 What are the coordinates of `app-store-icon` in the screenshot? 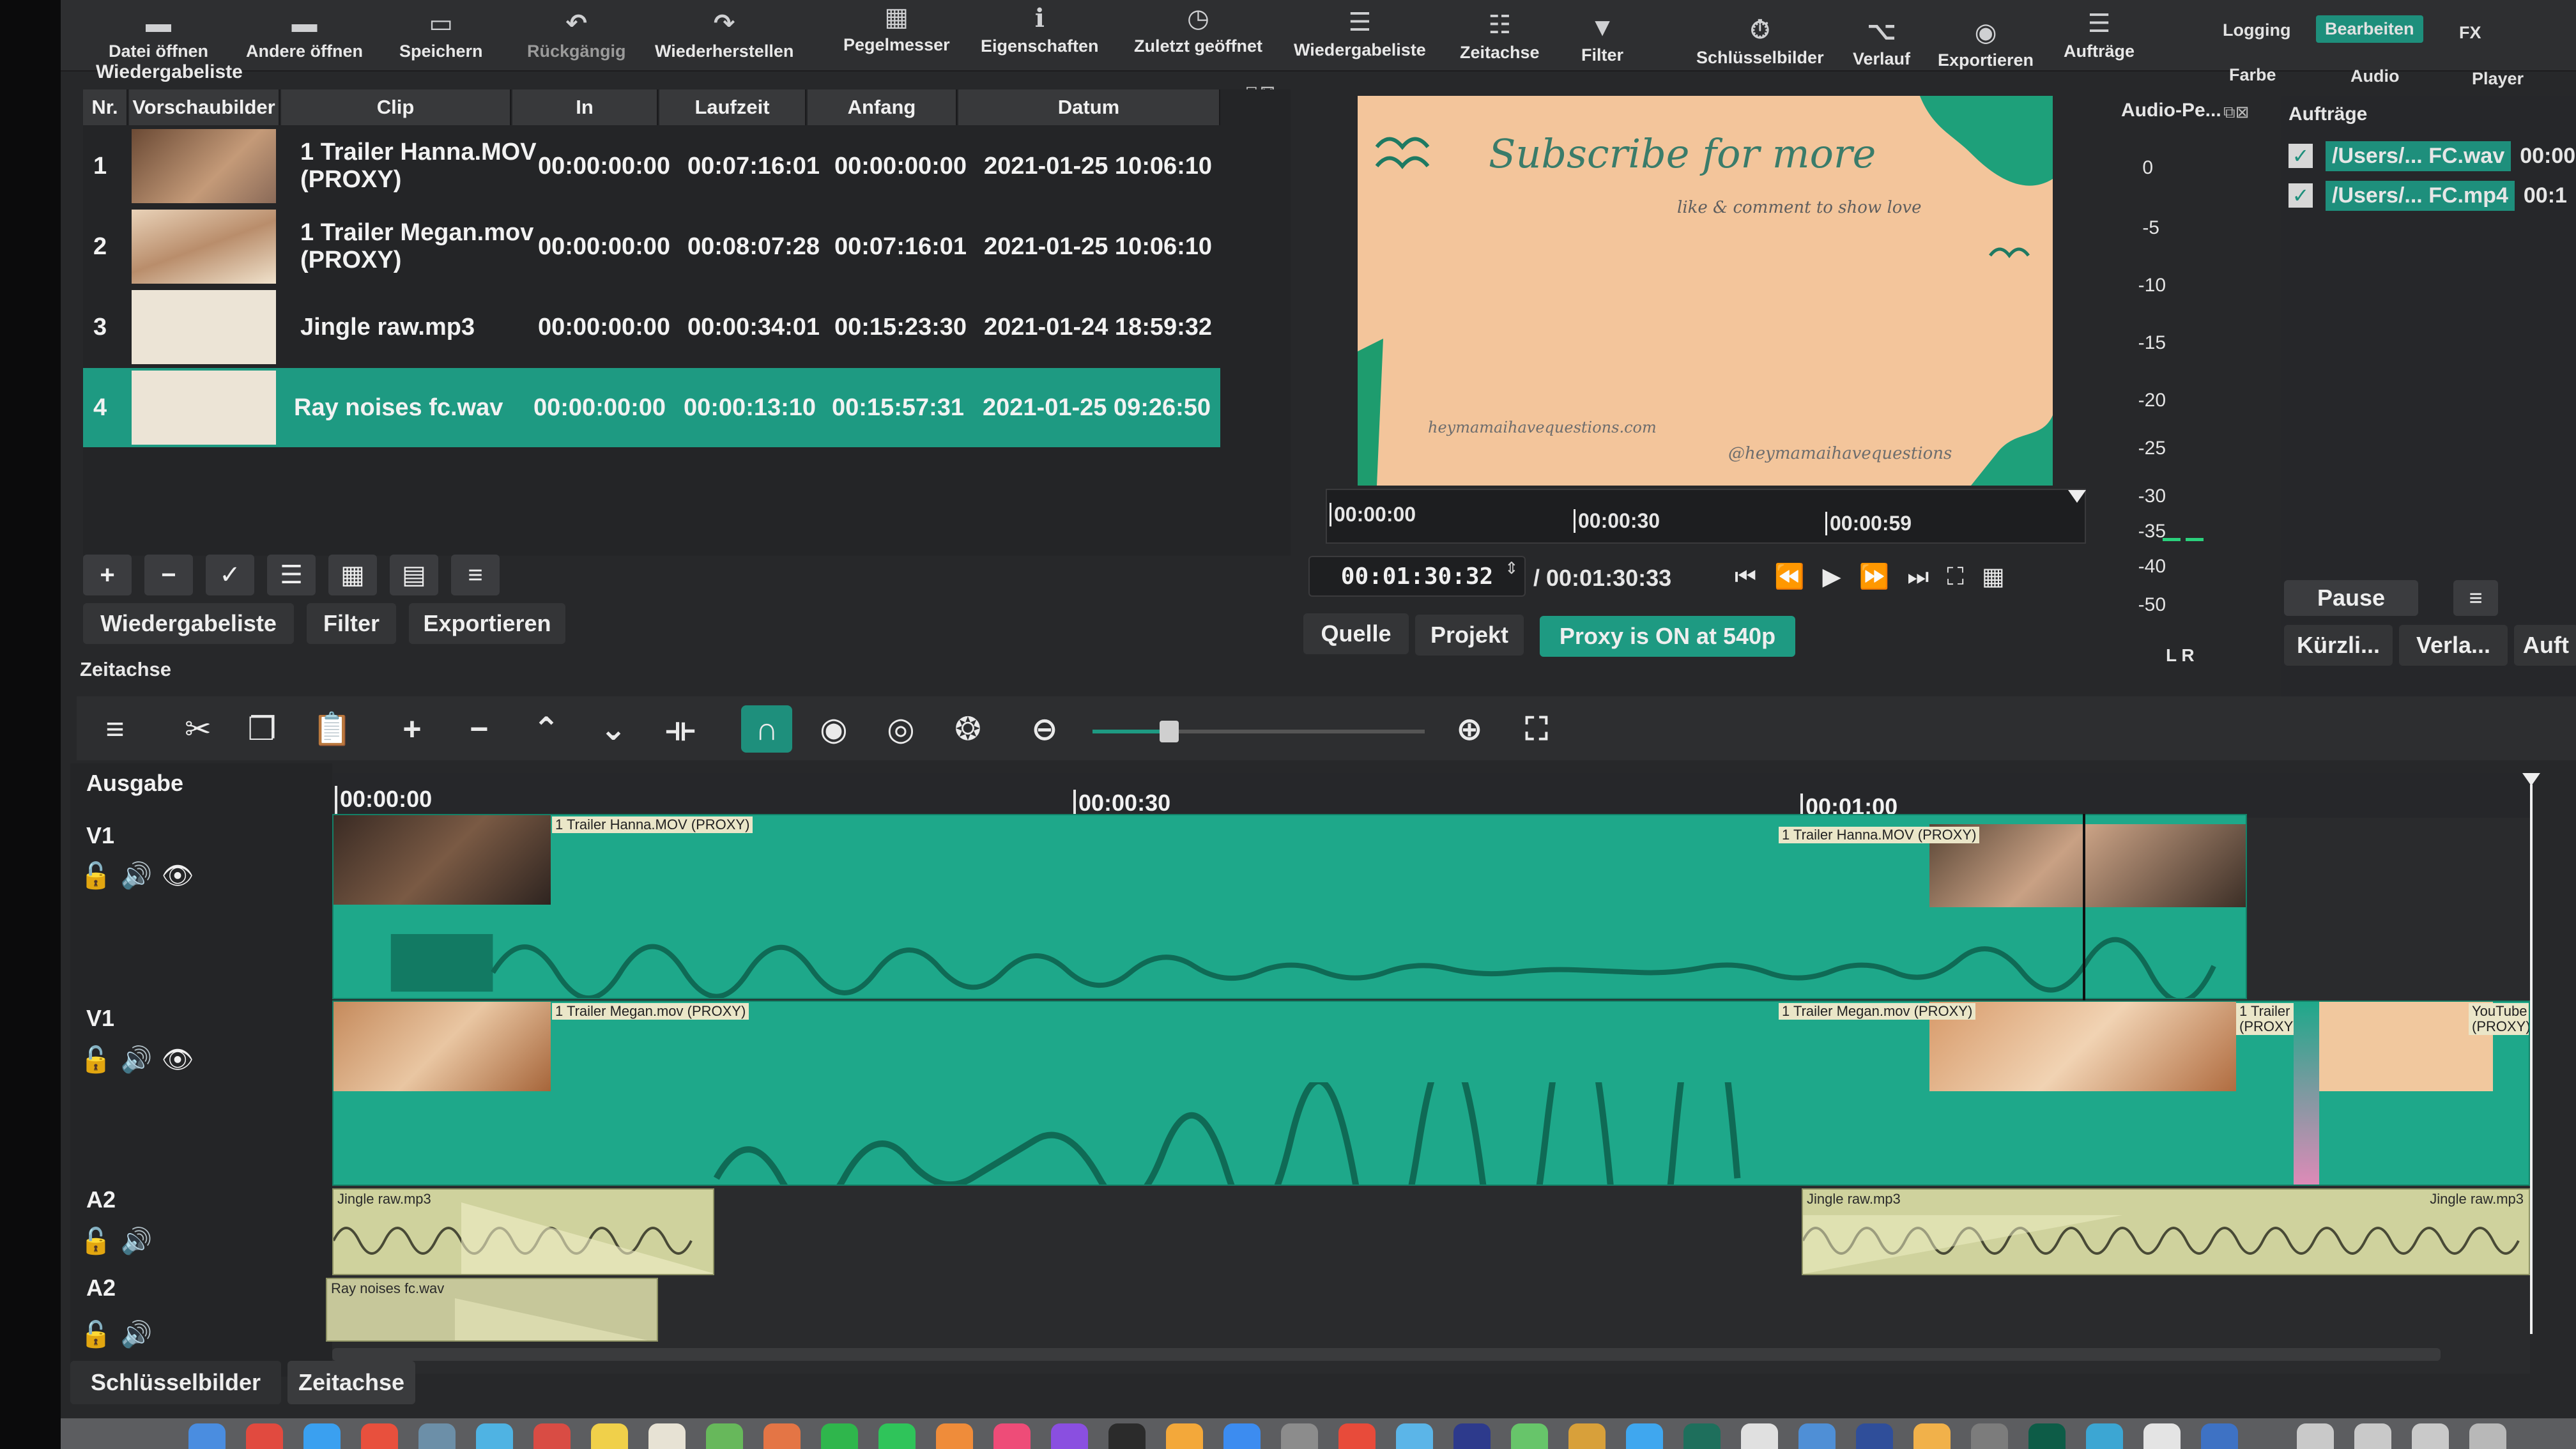 It's located at (1242, 1436).